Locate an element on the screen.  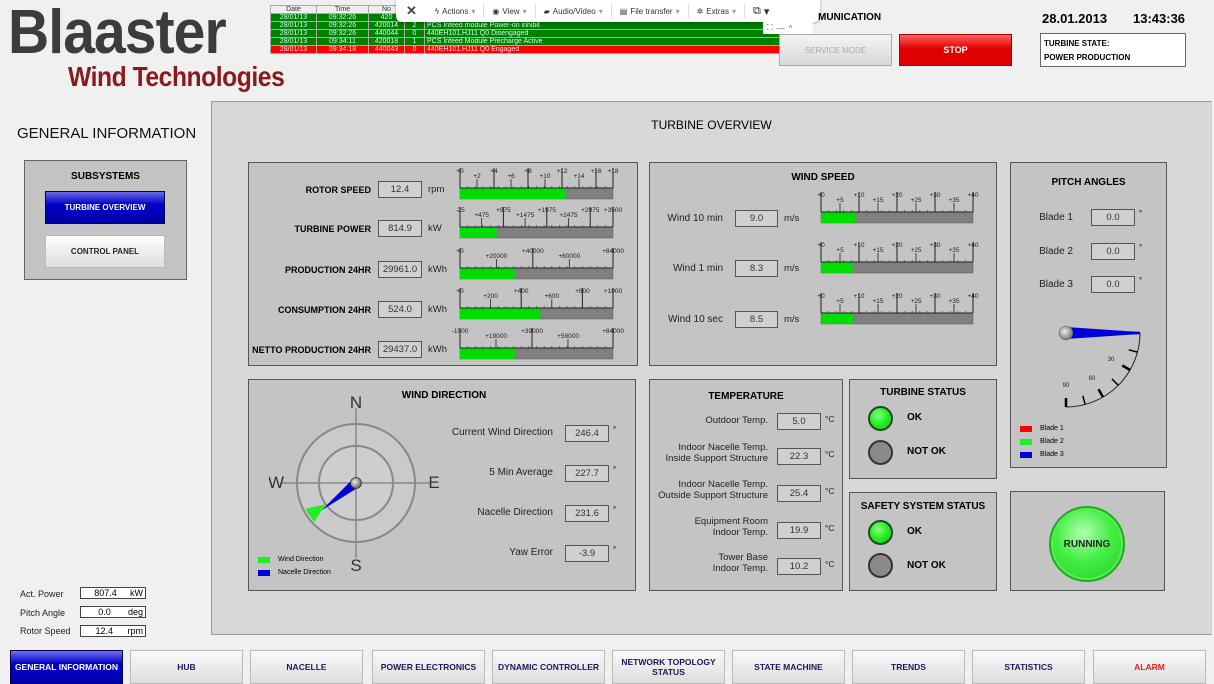
stop-button: STOP is located at coordinates (955, 50).